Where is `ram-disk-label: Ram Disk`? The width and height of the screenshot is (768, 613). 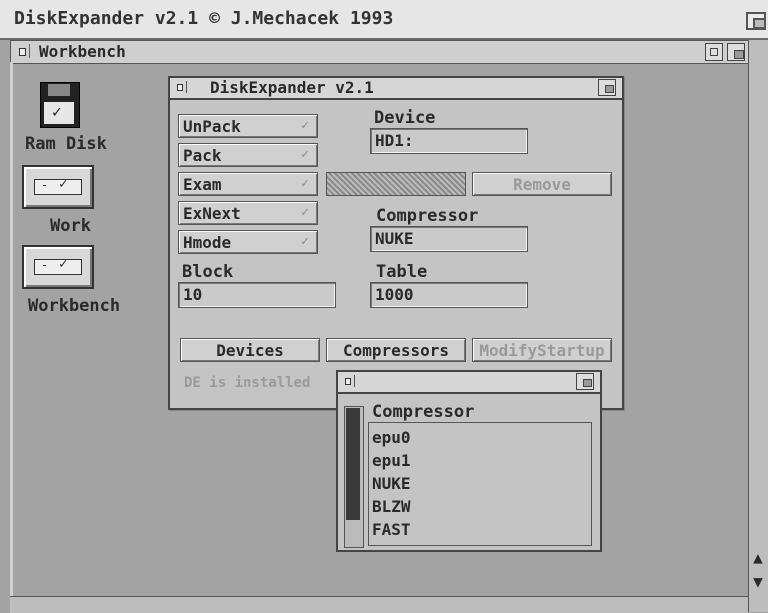
ram-disk-label: Ram Disk is located at coordinates (66, 144).